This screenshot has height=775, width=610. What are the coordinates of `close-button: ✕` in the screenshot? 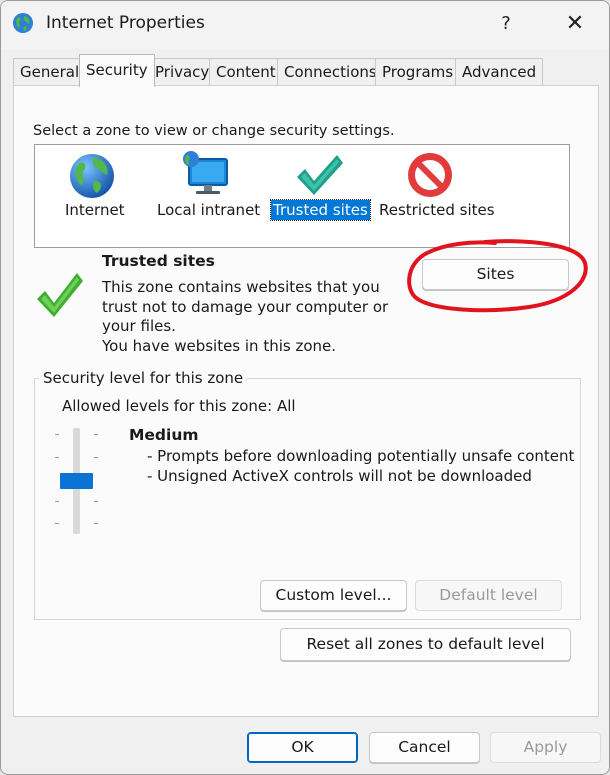 It's located at (575, 24).